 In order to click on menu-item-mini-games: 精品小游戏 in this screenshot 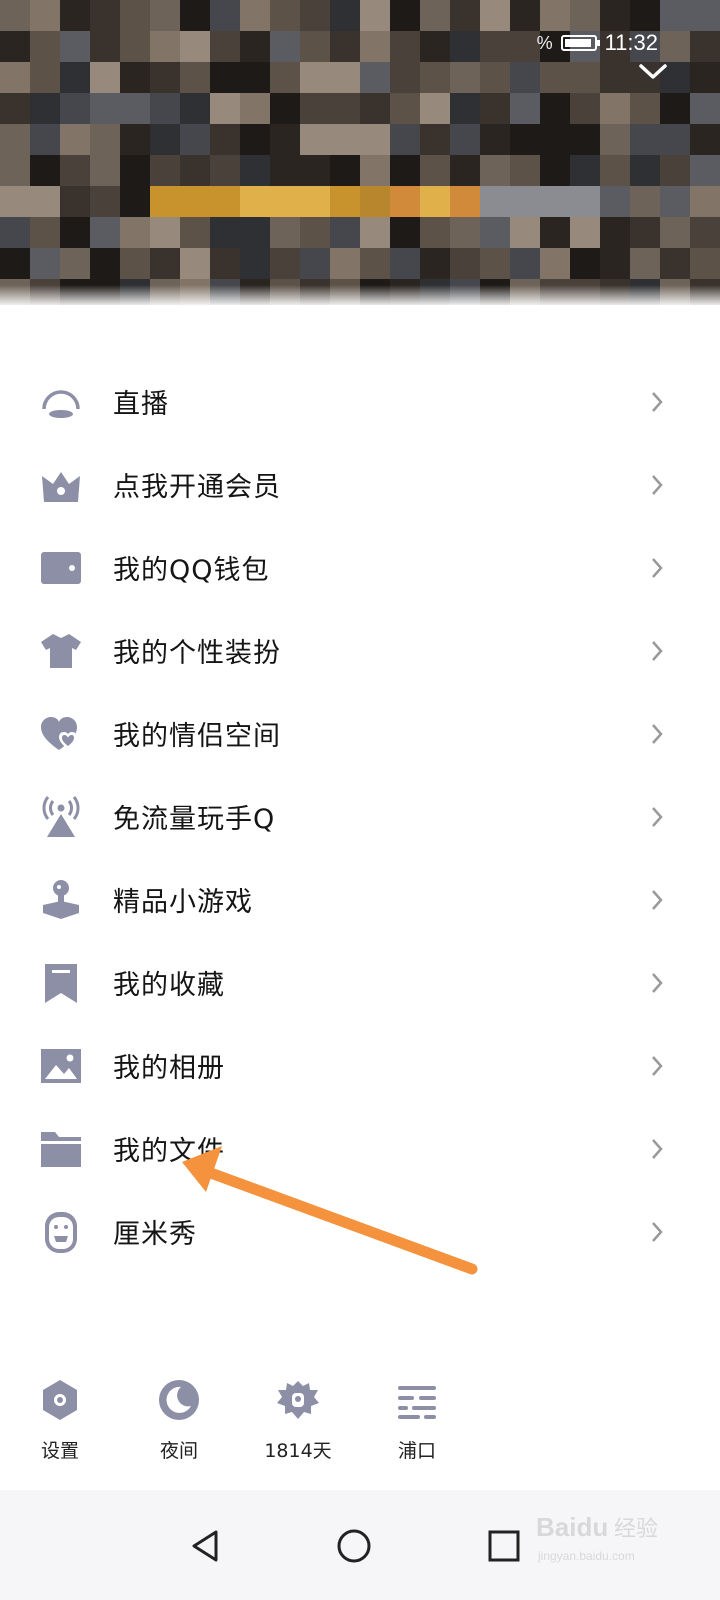, I will do `click(360, 899)`.